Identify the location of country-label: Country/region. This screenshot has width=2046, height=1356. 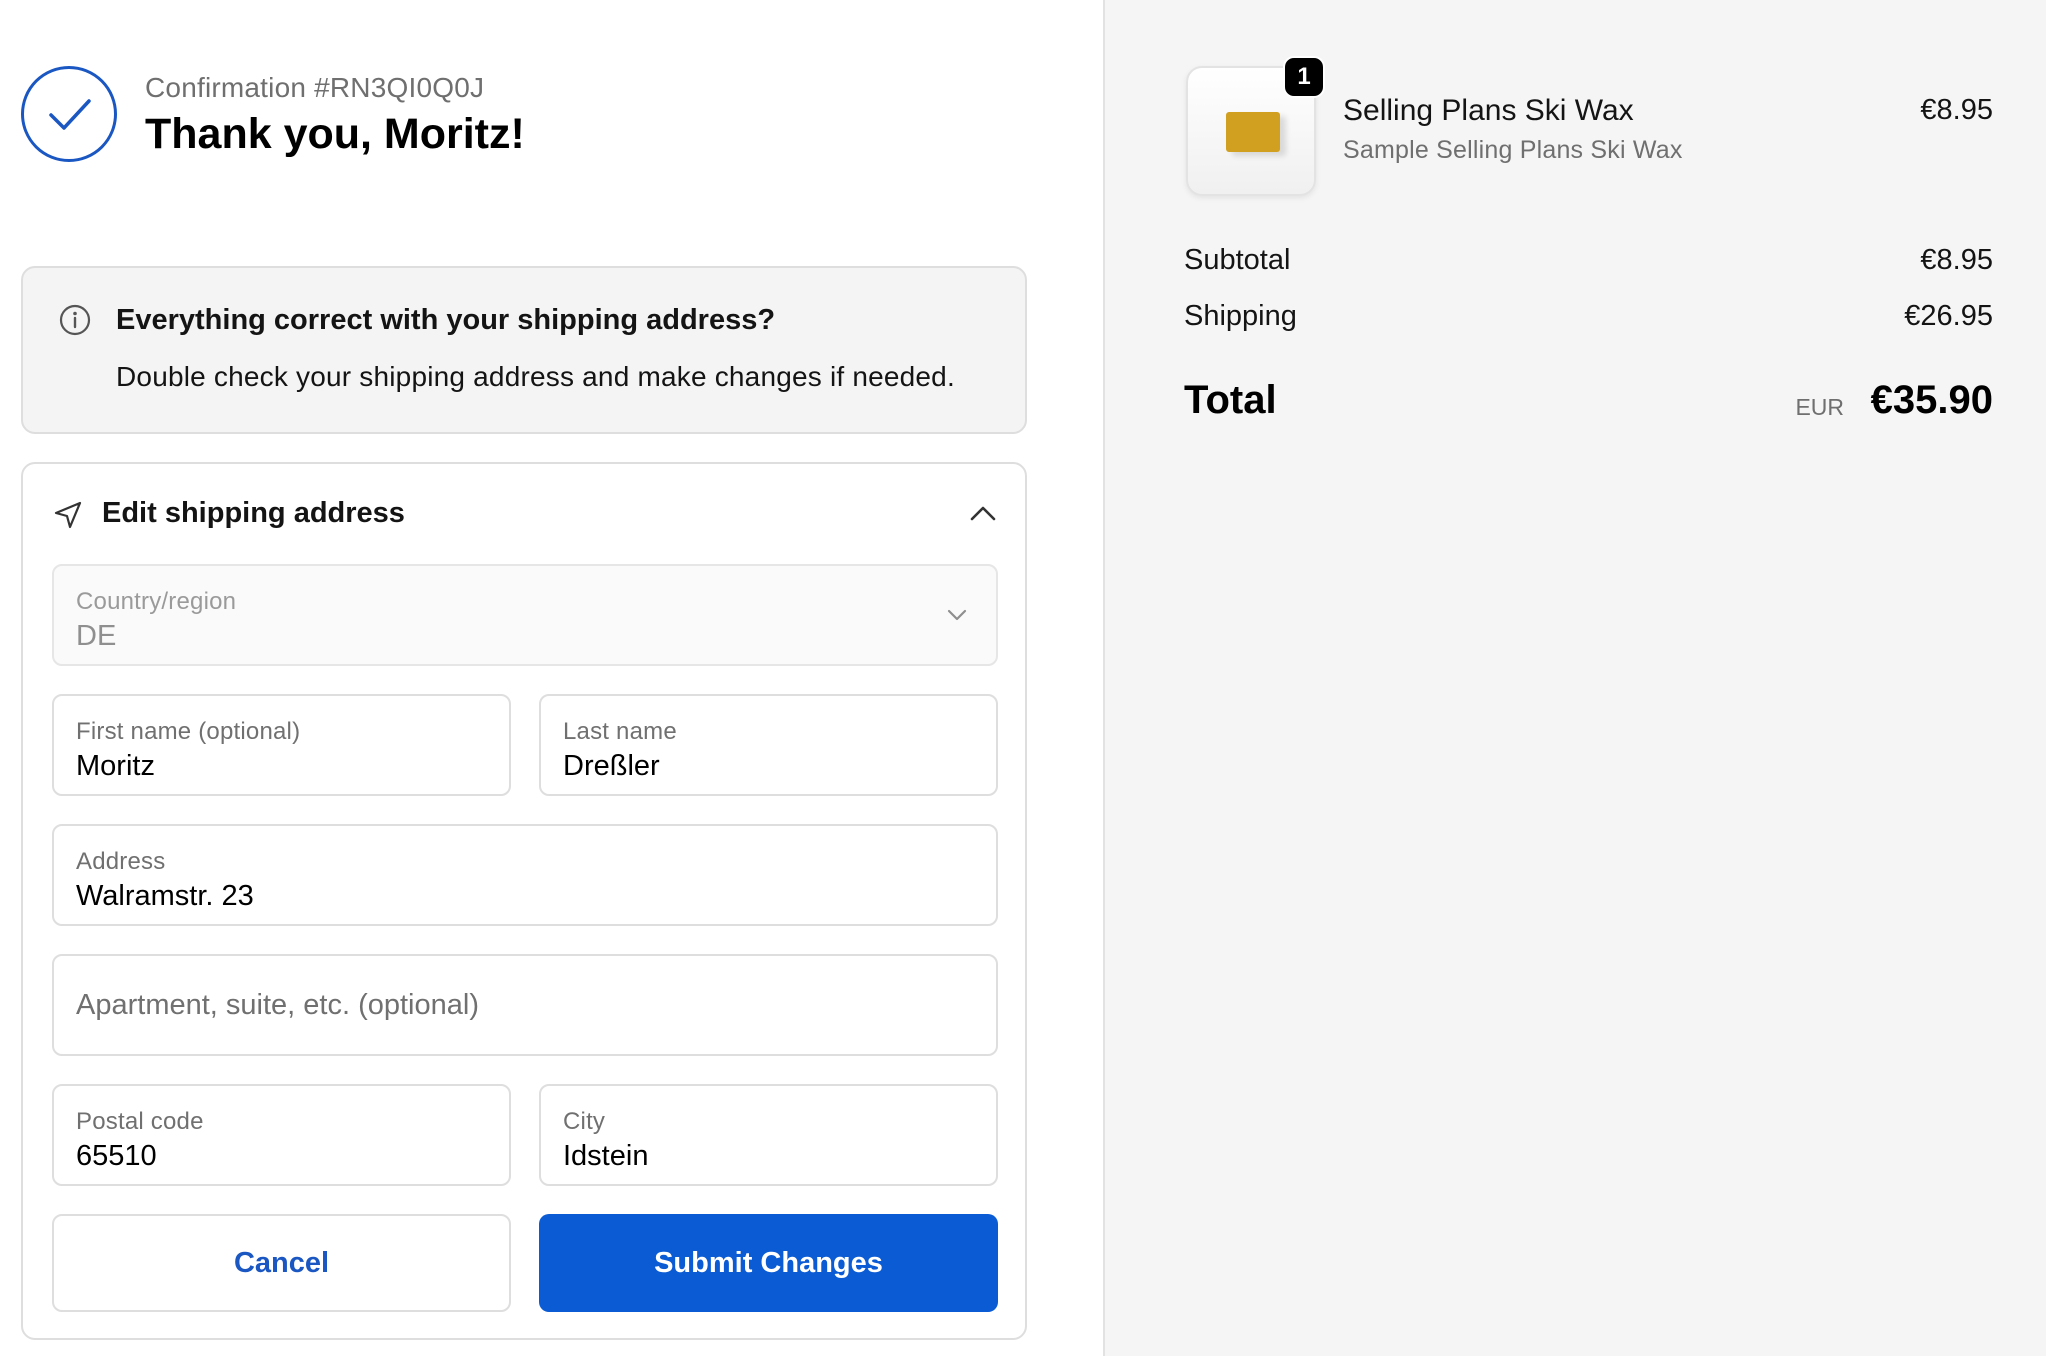
(156, 601).